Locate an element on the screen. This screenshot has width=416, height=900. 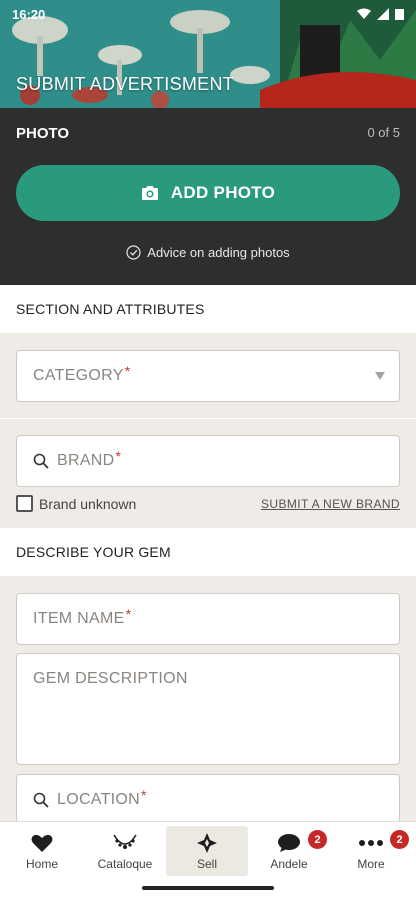
heart-icon is located at coordinates (42, 843).